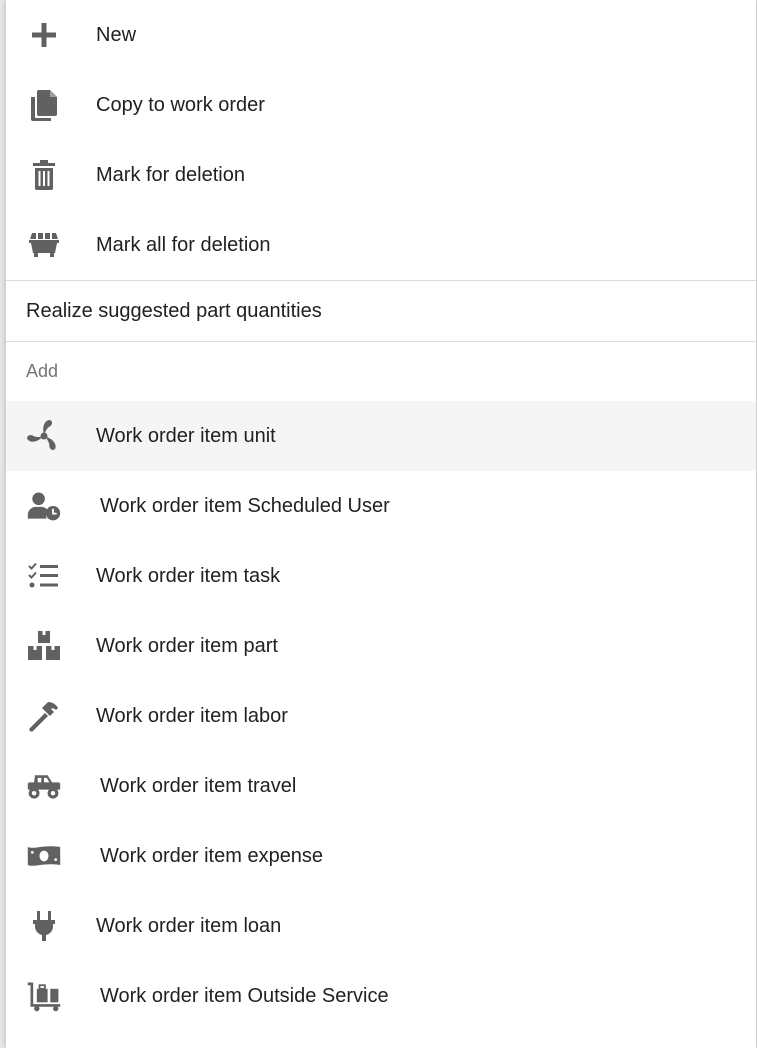 This screenshot has width=757, height=1048. I want to click on checklist-icon, so click(44, 576).